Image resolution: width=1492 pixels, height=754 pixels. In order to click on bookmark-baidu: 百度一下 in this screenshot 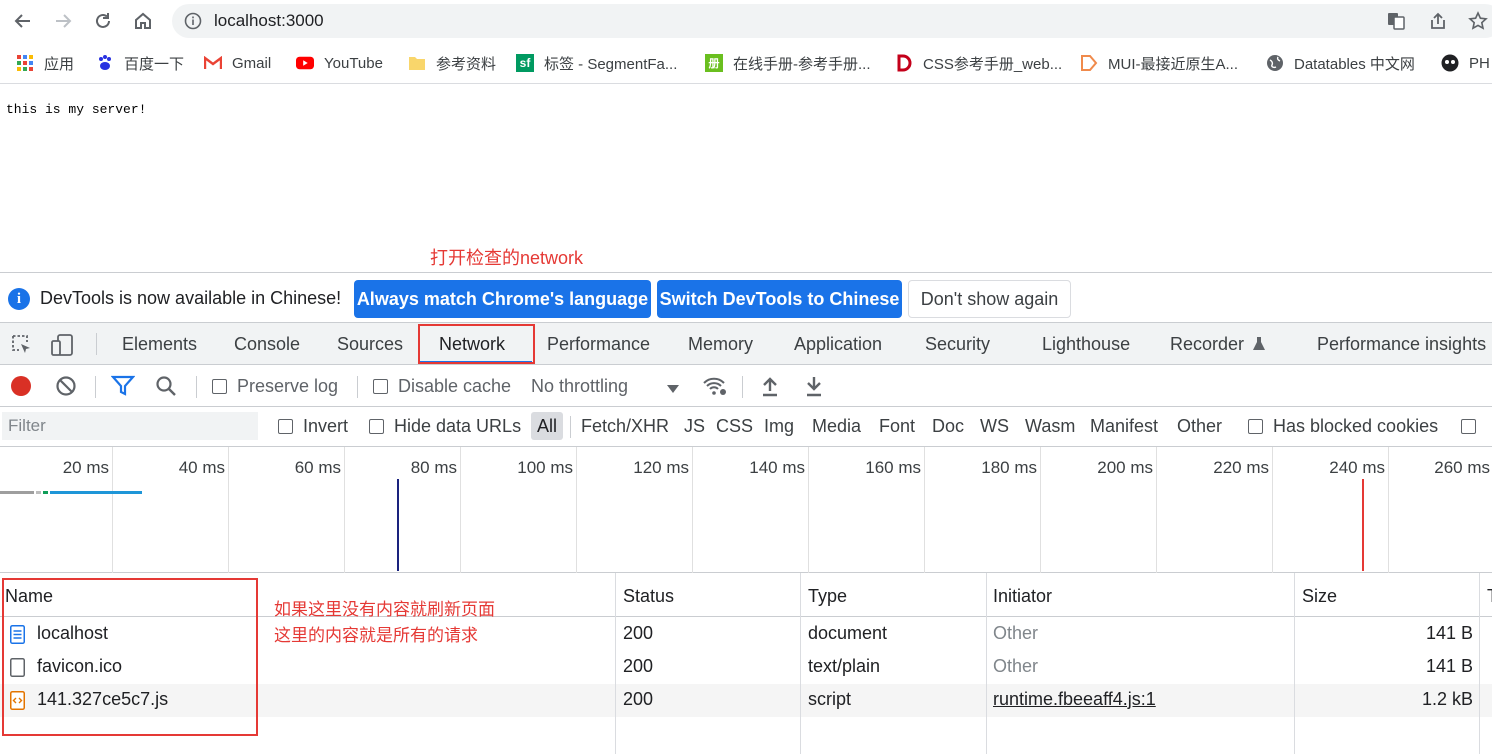, I will do `click(140, 63)`.